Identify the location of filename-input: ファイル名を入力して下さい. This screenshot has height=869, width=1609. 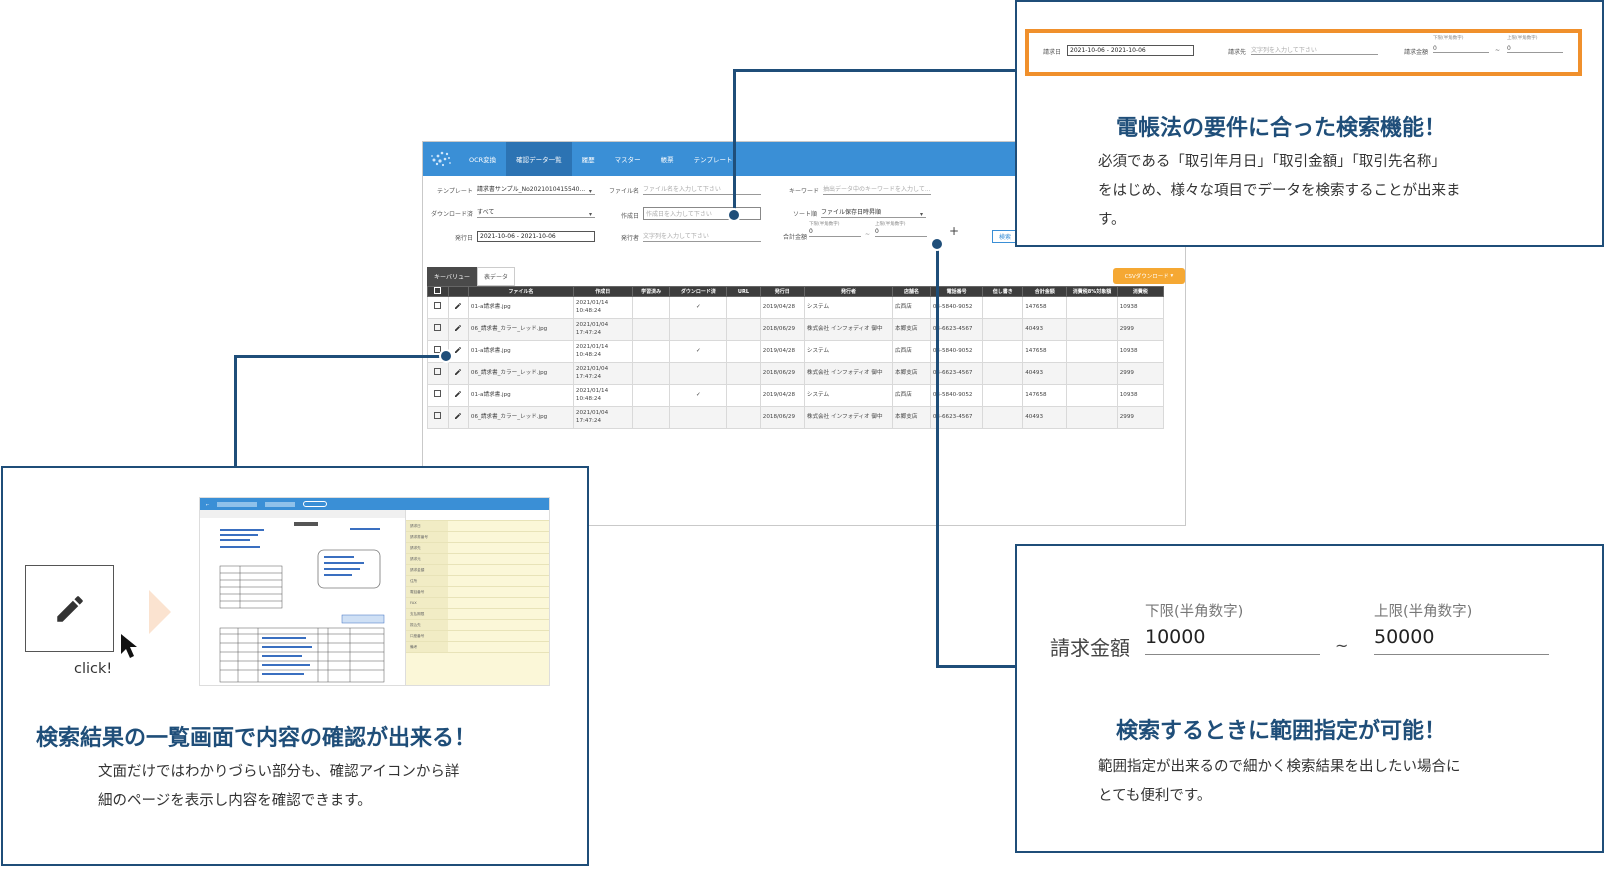
(702, 189).